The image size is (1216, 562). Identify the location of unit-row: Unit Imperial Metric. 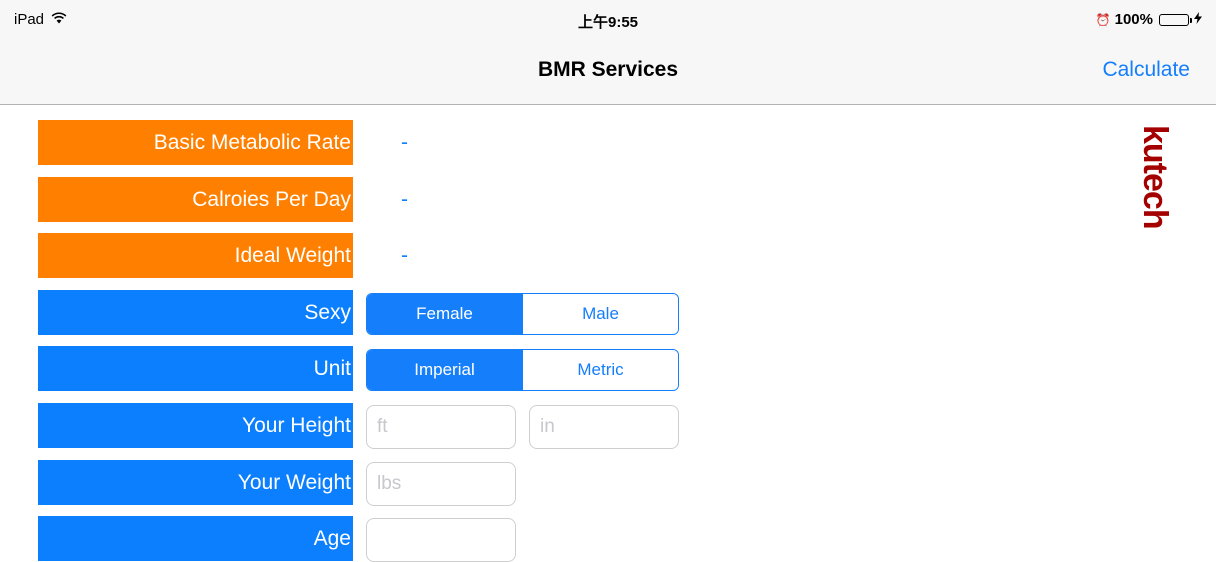
(358, 368).